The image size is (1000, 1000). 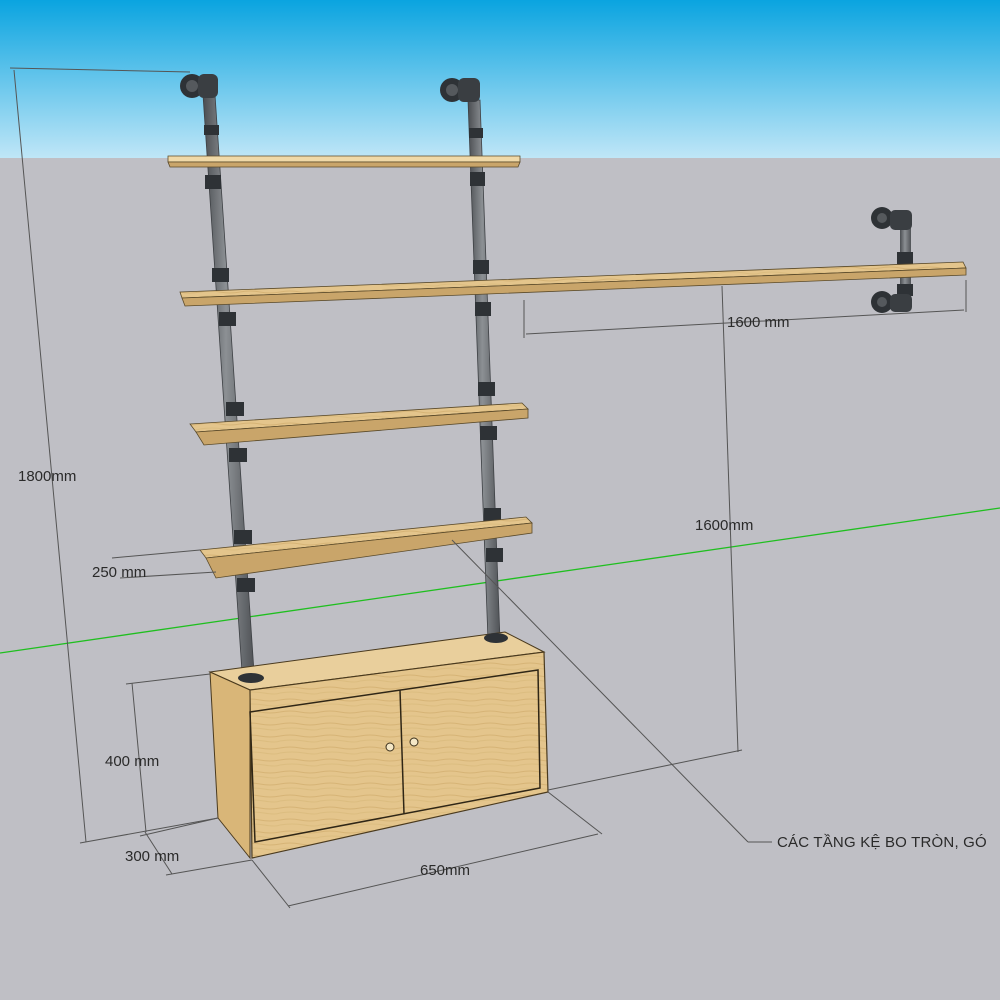 What do you see at coordinates (251, 678) in the screenshot?
I see `left-pipe-base` at bounding box center [251, 678].